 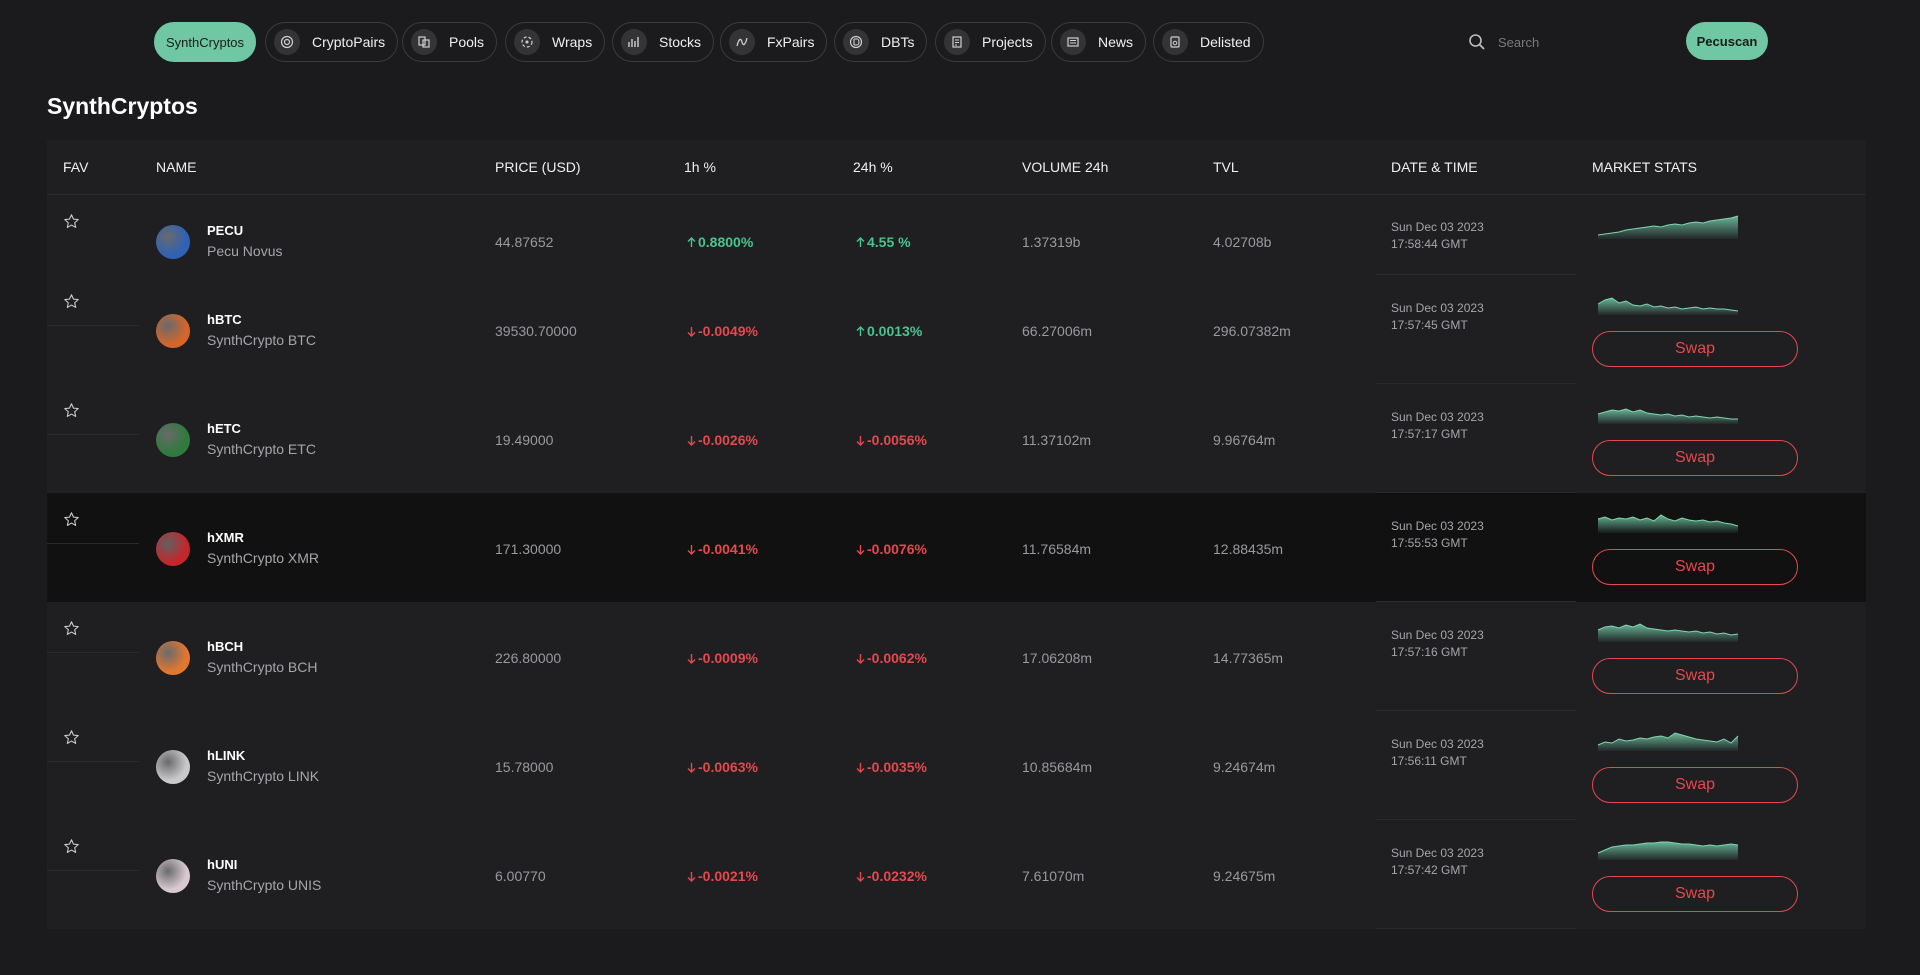 I want to click on header-24h: 24h %, so click(x=873, y=167).